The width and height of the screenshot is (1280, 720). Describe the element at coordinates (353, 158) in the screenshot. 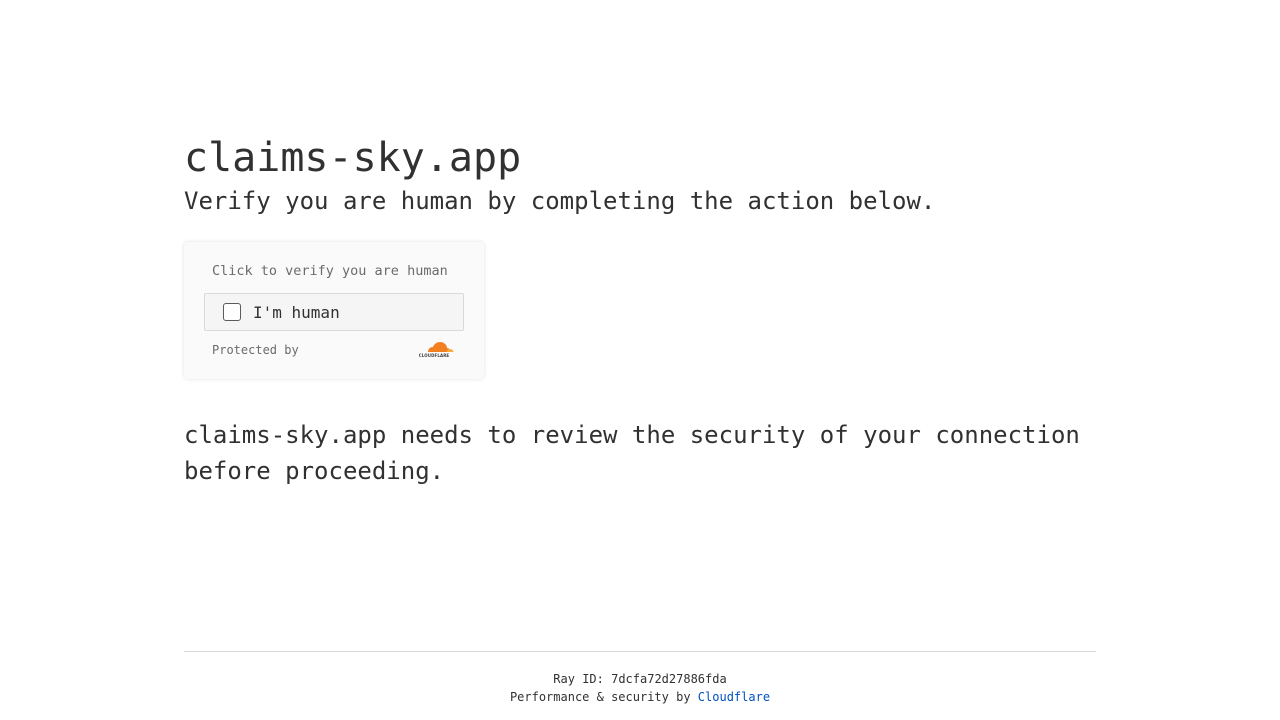

I see `site-title: claims-sky.app` at that location.